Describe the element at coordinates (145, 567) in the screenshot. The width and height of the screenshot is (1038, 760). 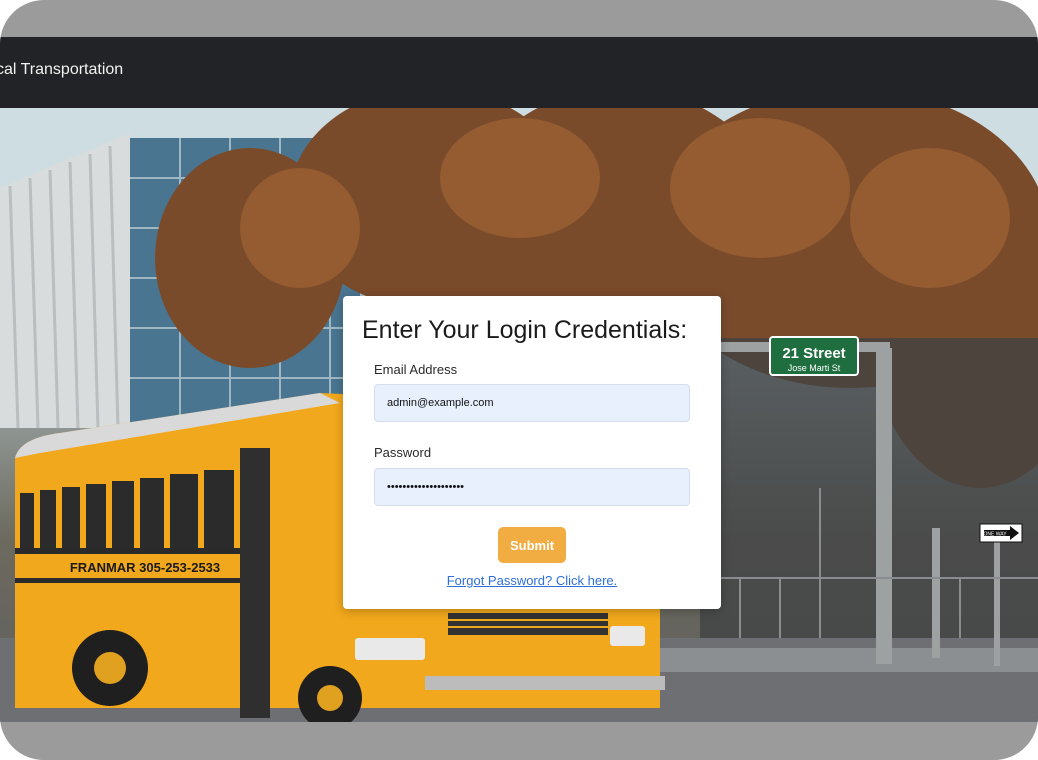
I see `bus-lettering: FRANMAR 305-253-2533` at that location.